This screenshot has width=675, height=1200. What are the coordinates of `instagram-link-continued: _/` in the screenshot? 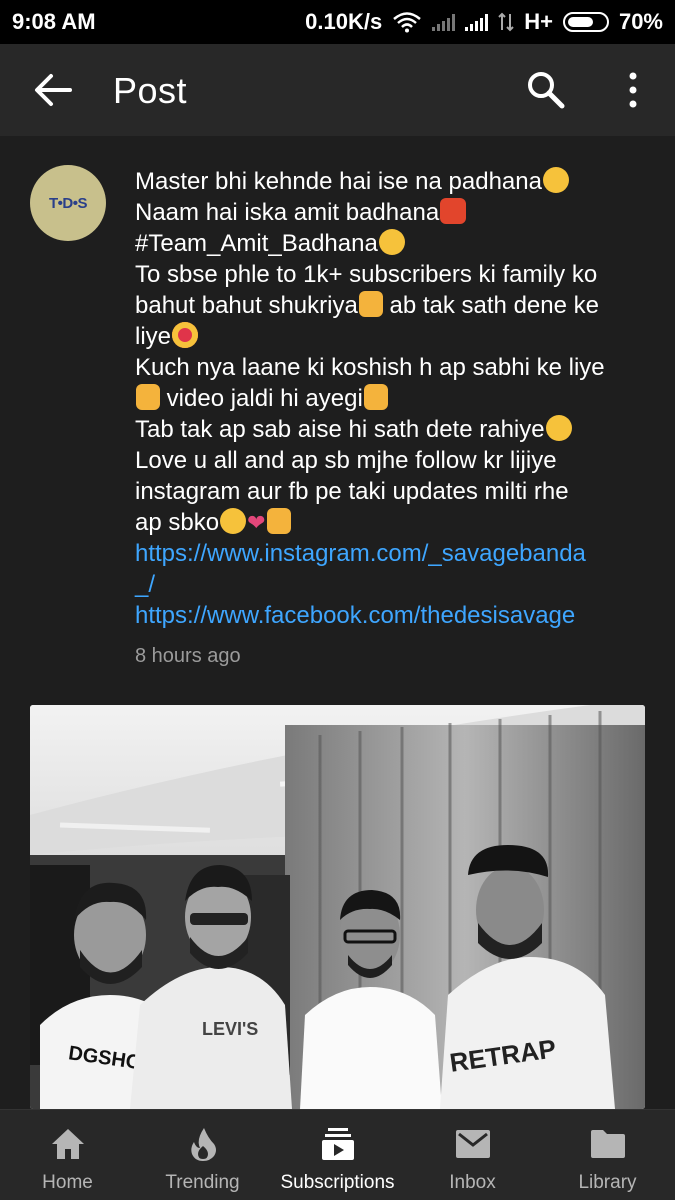 It's located at (395, 584).